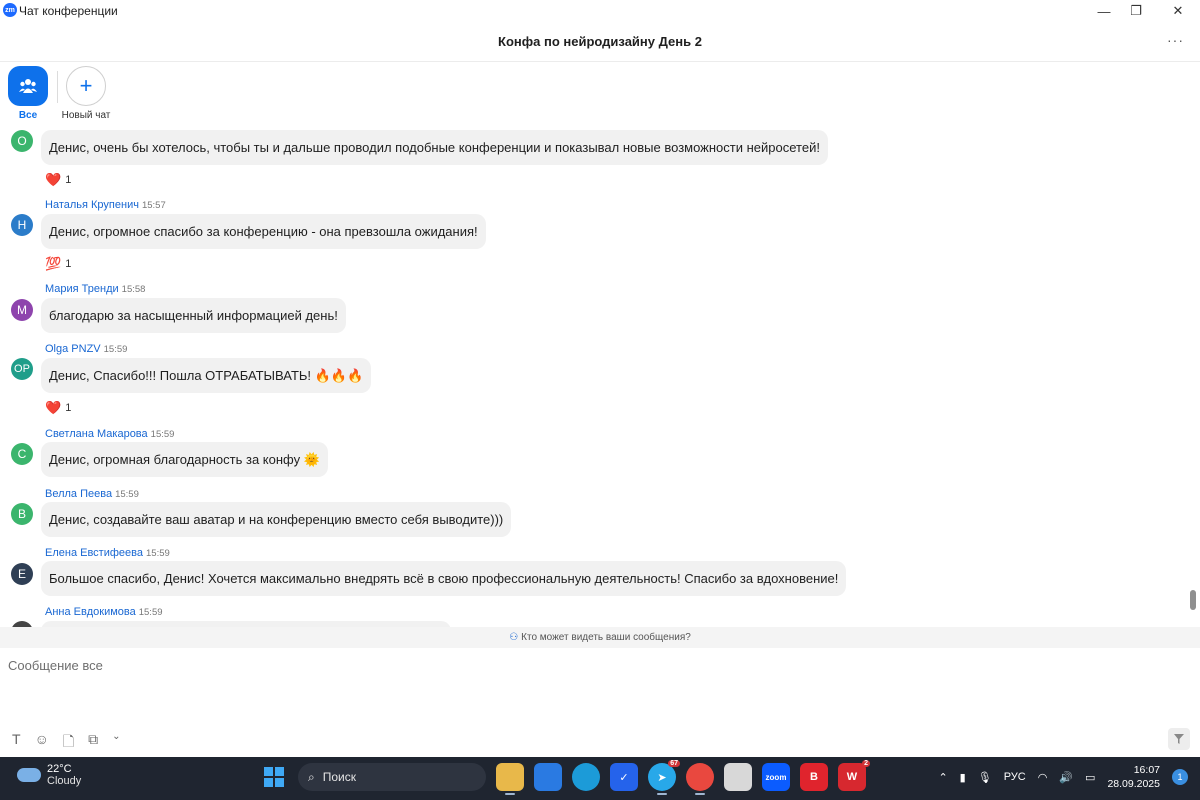 This screenshot has width=1200, height=800. Describe the element at coordinates (600, 95) in the screenshot. I see `chat-filters: Все + Новый чат` at that location.